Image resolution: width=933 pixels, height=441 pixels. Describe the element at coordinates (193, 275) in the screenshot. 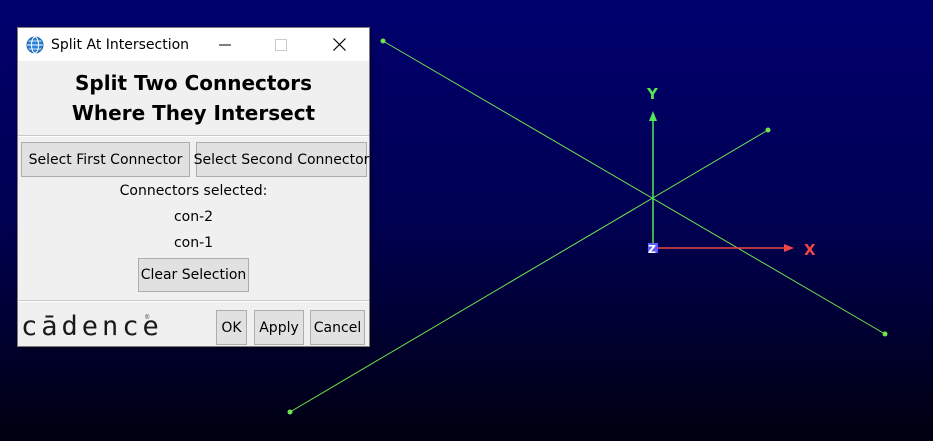

I see `clear-selection-button: Clear Selection` at that location.